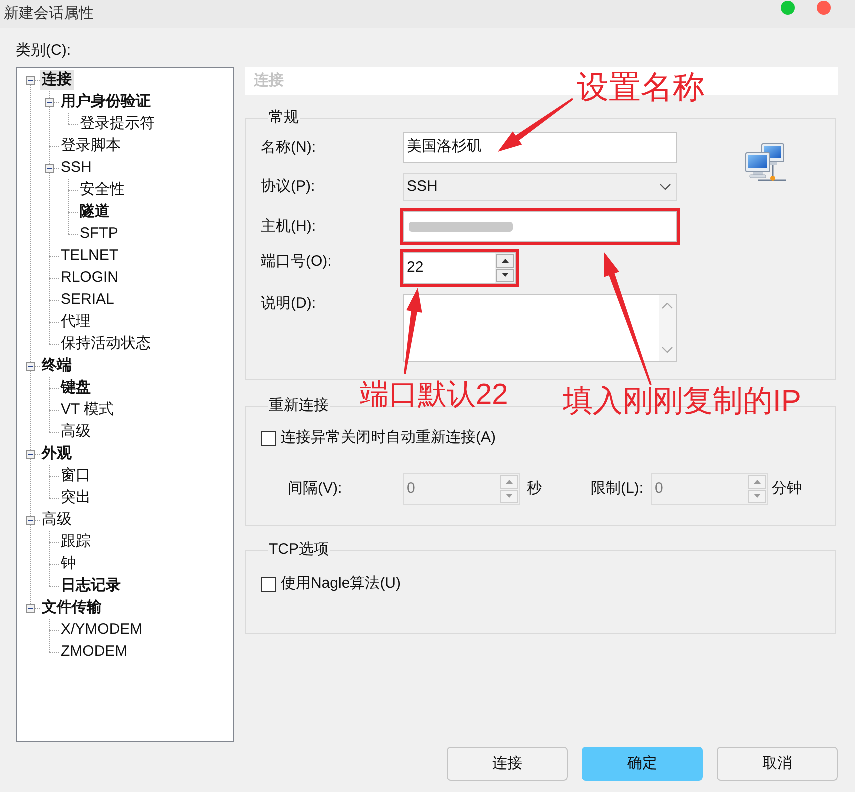 The height and width of the screenshot is (792, 855). I want to click on spin-up-button, so click(505, 261).